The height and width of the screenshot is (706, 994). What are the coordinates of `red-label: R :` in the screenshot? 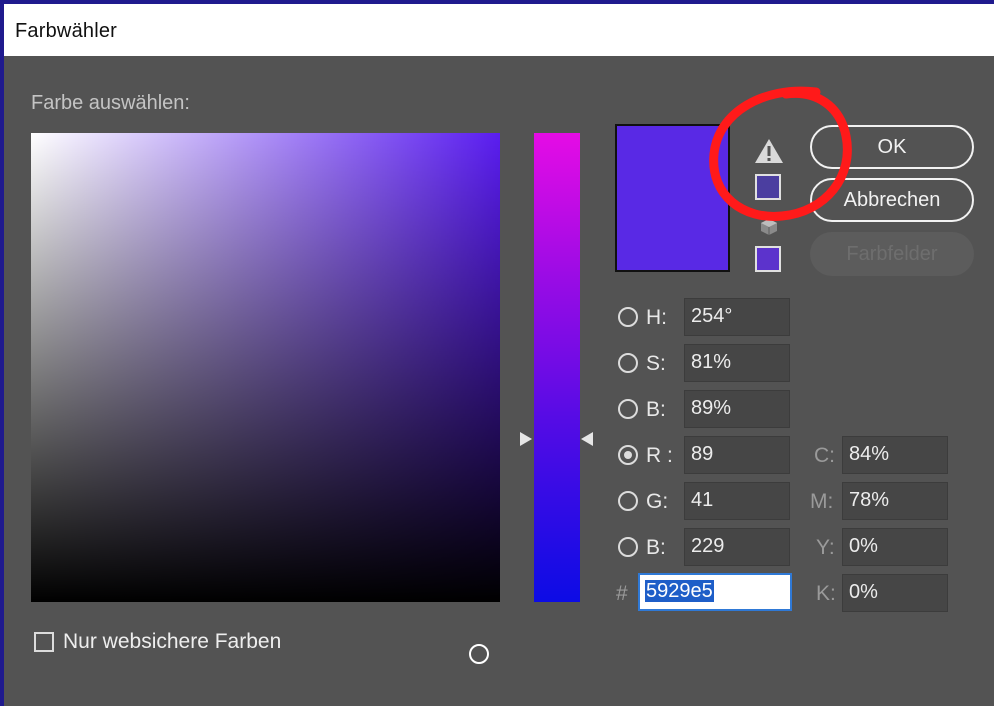 It's located at (659, 455).